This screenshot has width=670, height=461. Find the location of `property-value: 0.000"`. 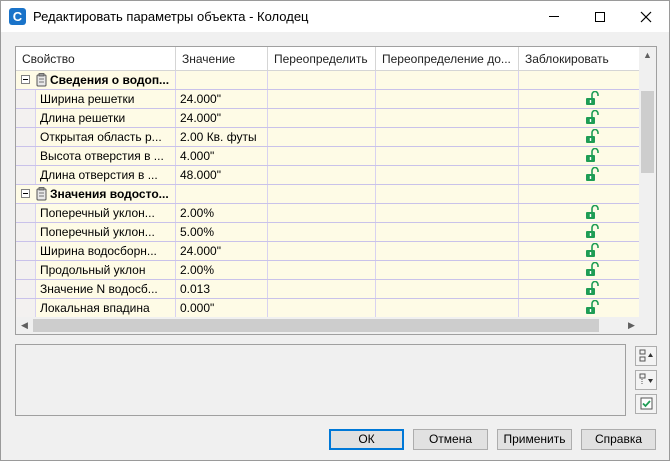

property-value: 0.000" is located at coordinates (222, 308).